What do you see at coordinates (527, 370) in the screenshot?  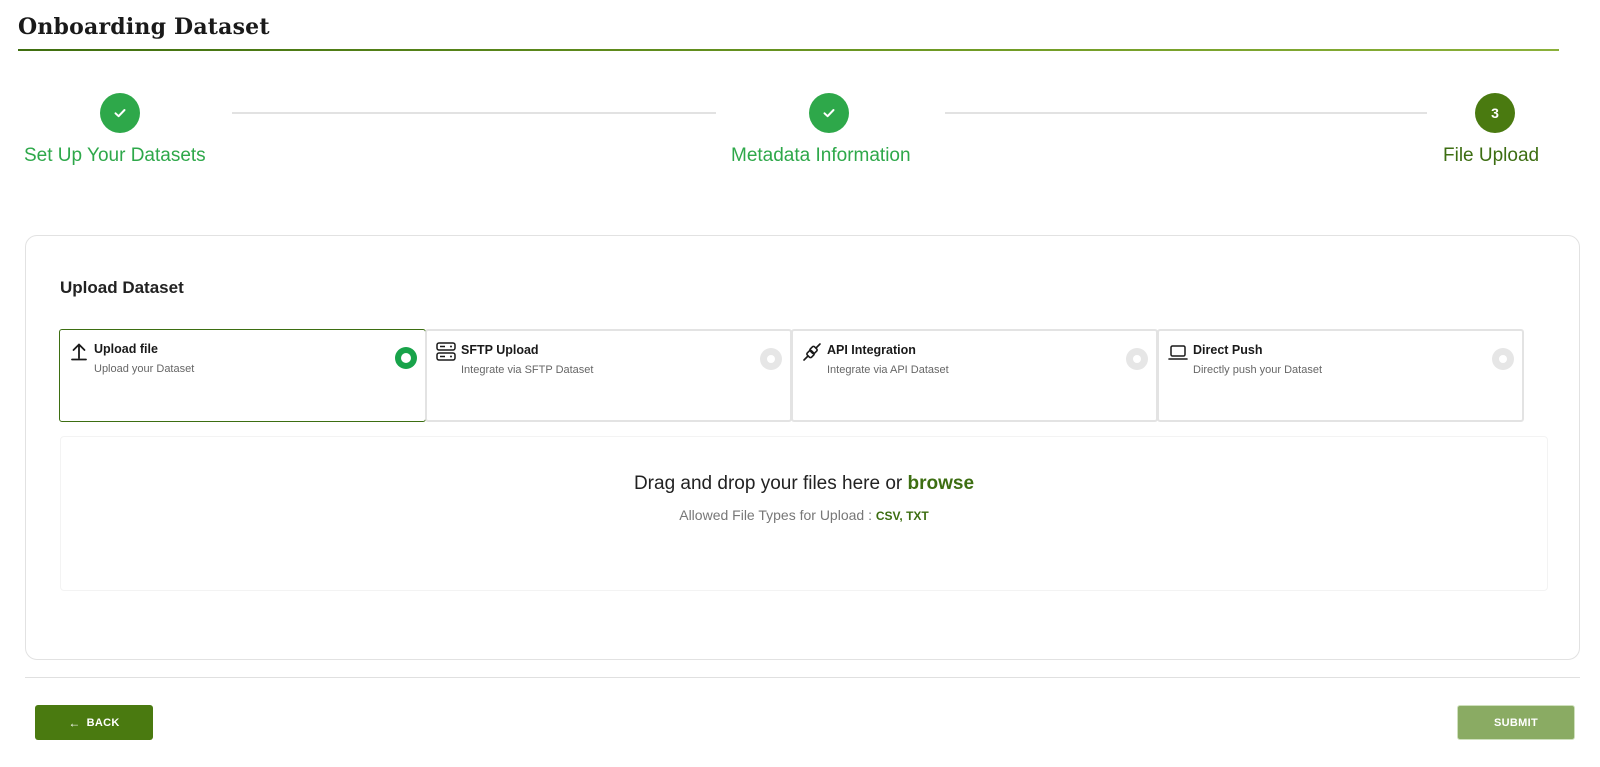 I see `option-description: Integrate via SFTP Dataset` at bounding box center [527, 370].